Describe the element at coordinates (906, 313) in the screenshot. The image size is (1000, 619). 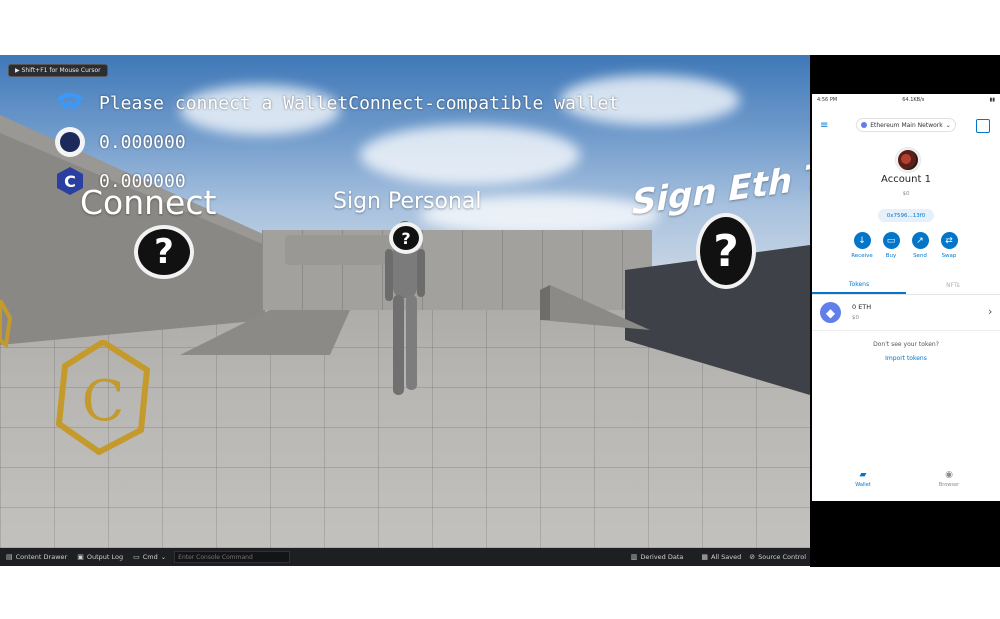
I see `token-row-eth: ◆ 0 ETH $0 ›` at that location.